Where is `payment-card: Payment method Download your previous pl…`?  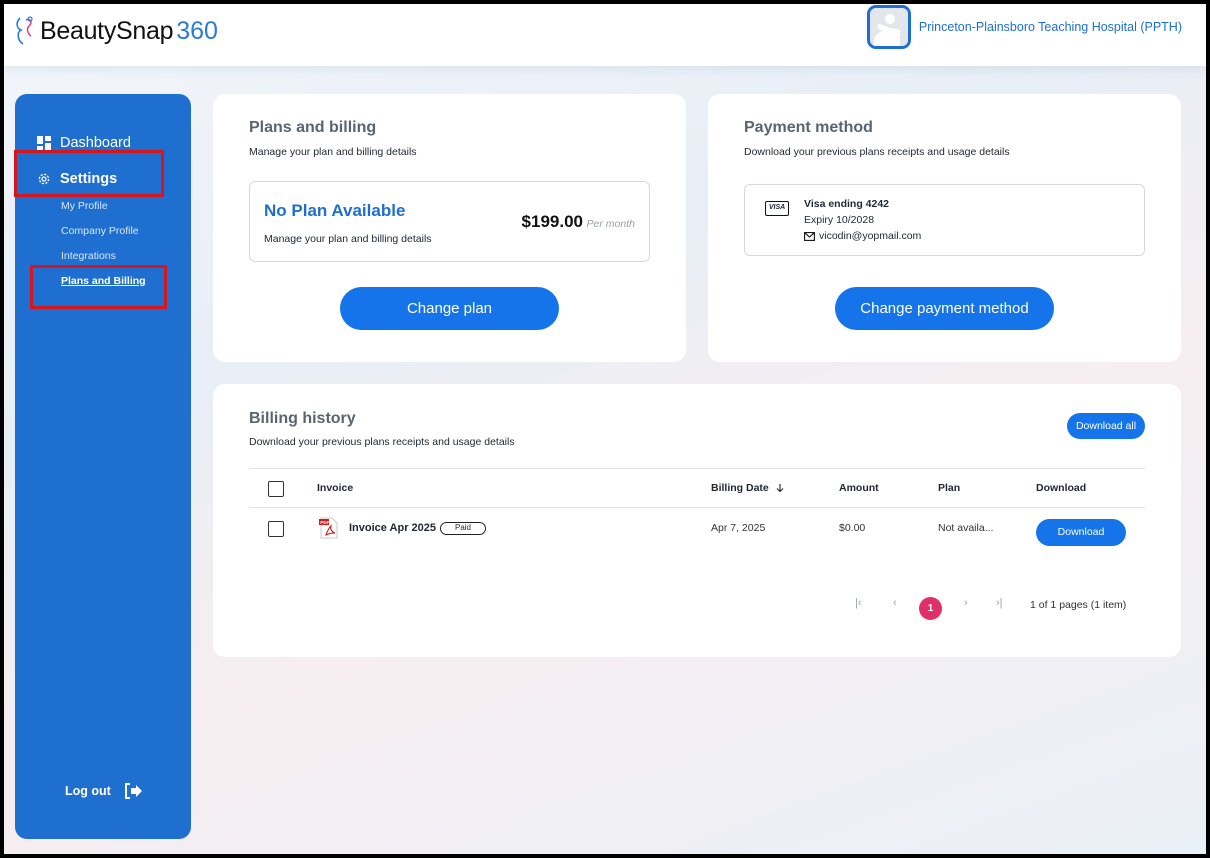
payment-card: Payment method Download your previous pl… is located at coordinates (944, 228).